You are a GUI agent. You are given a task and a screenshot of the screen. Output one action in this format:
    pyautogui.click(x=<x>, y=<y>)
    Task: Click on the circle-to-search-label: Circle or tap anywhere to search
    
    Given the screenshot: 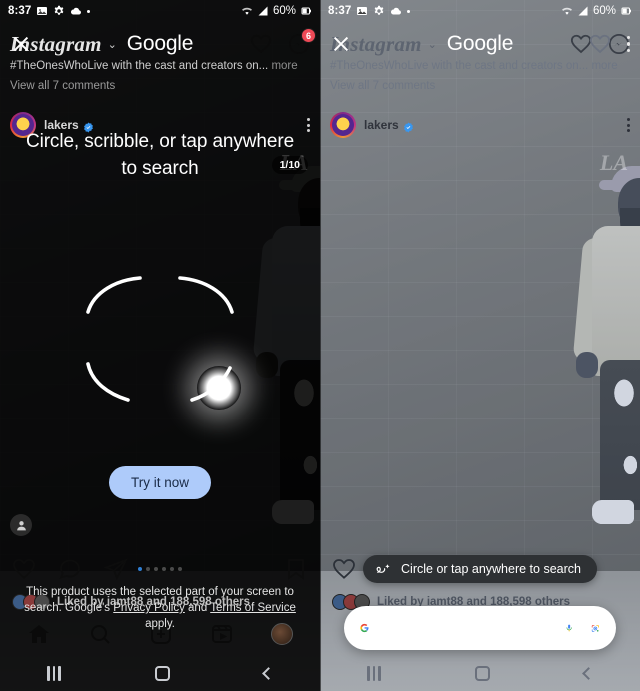 What is the action you would take?
    pyautogui.click(x=491, y=569)
    